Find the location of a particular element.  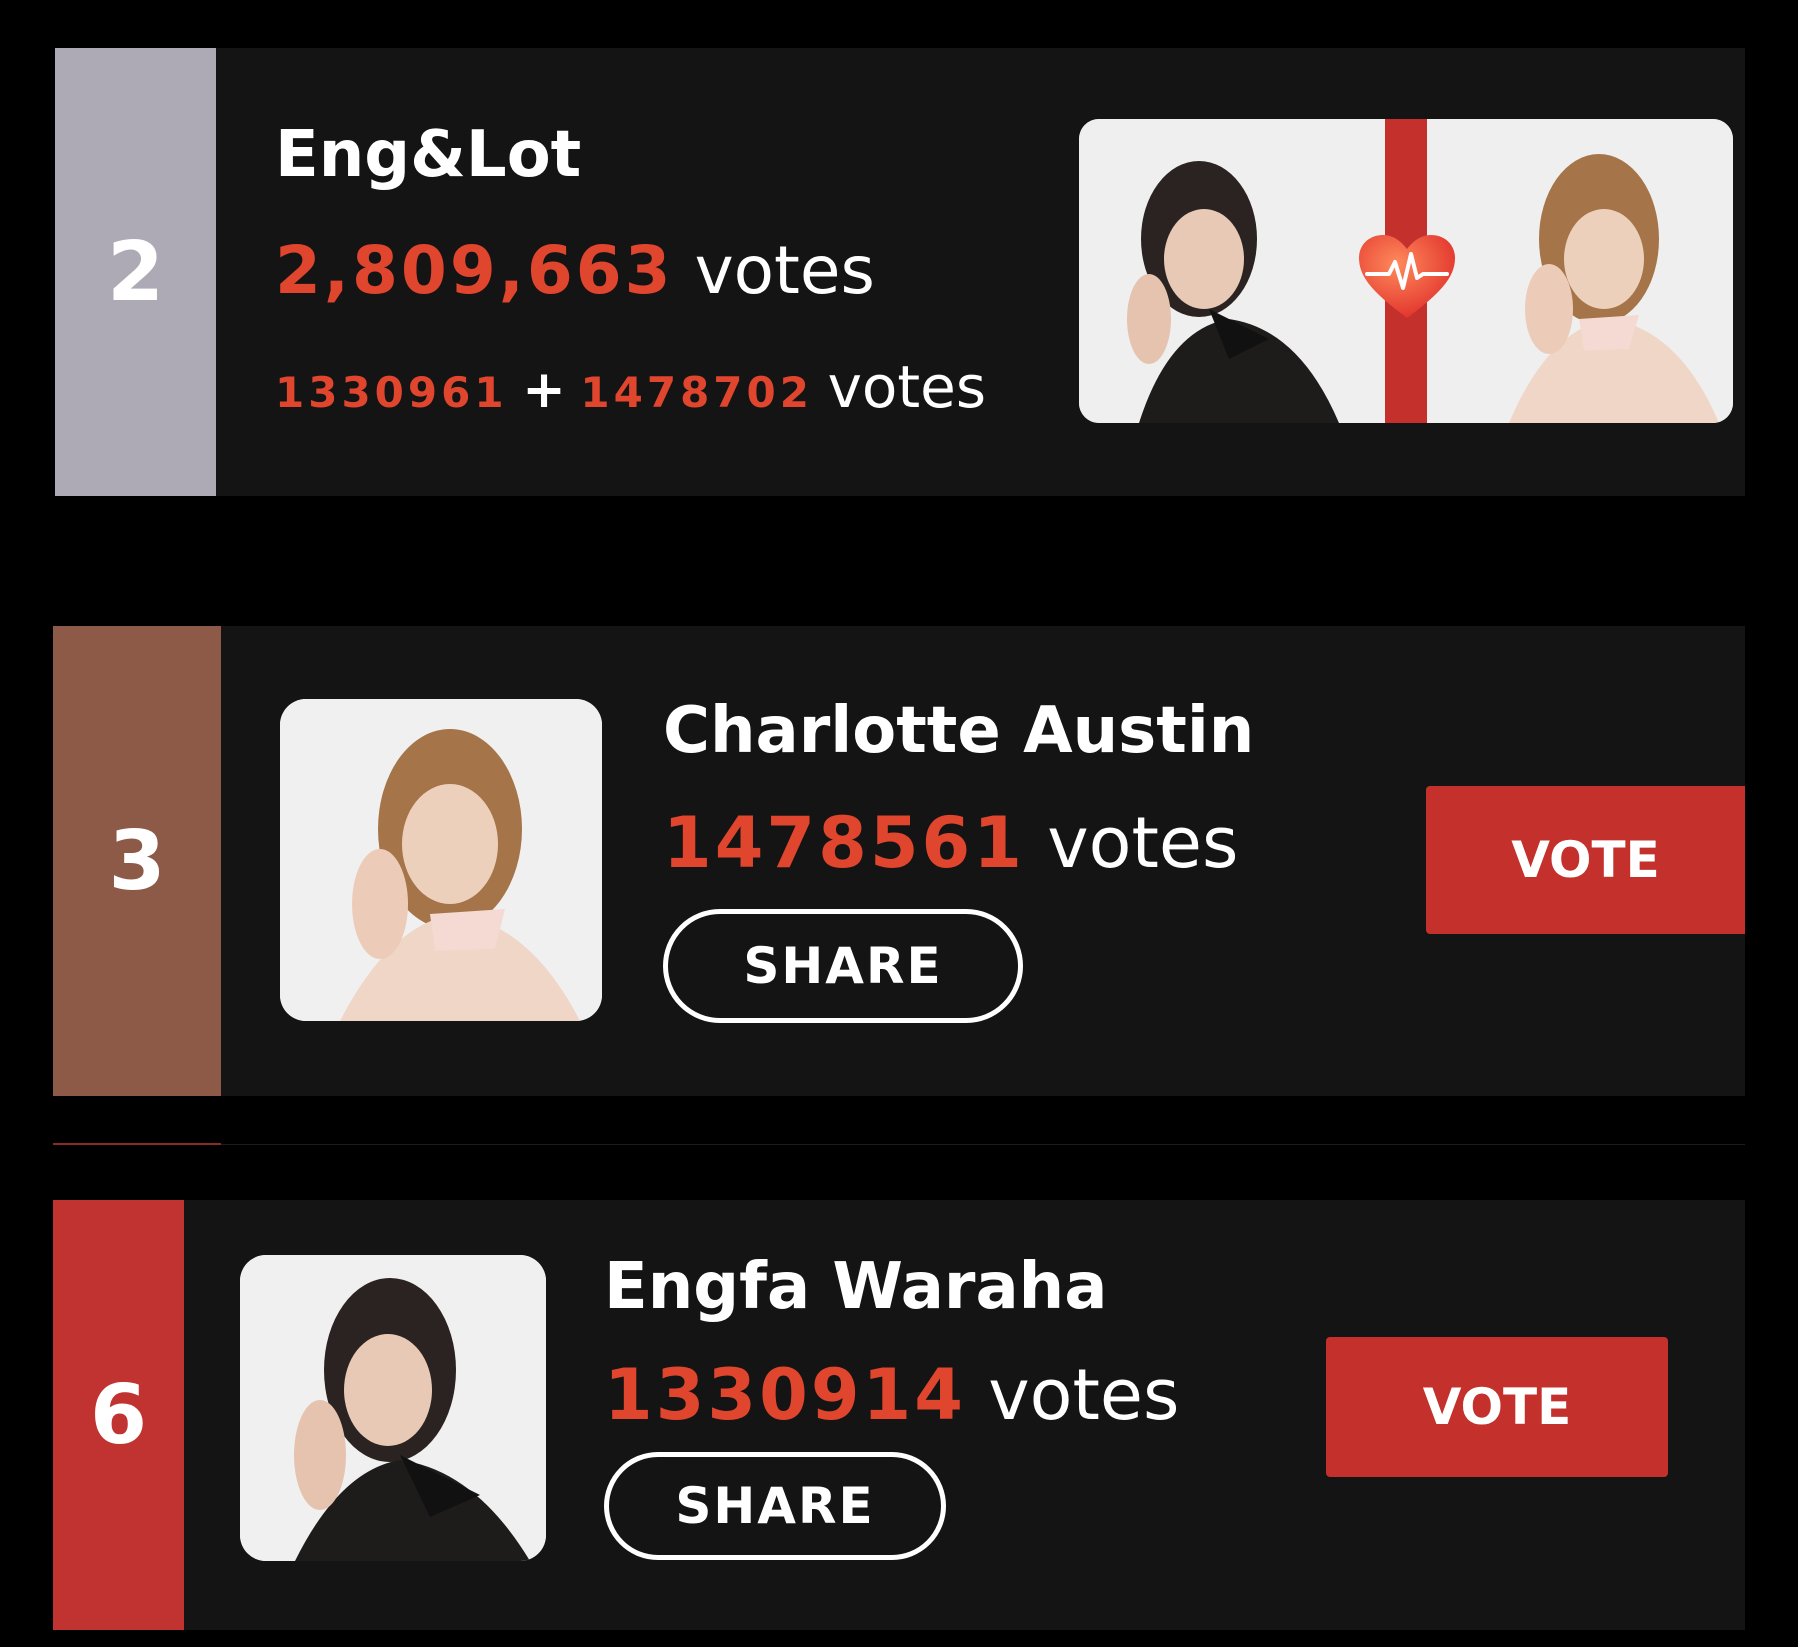

vote-breakdown-label: votes is located at coordinates (907, 387).